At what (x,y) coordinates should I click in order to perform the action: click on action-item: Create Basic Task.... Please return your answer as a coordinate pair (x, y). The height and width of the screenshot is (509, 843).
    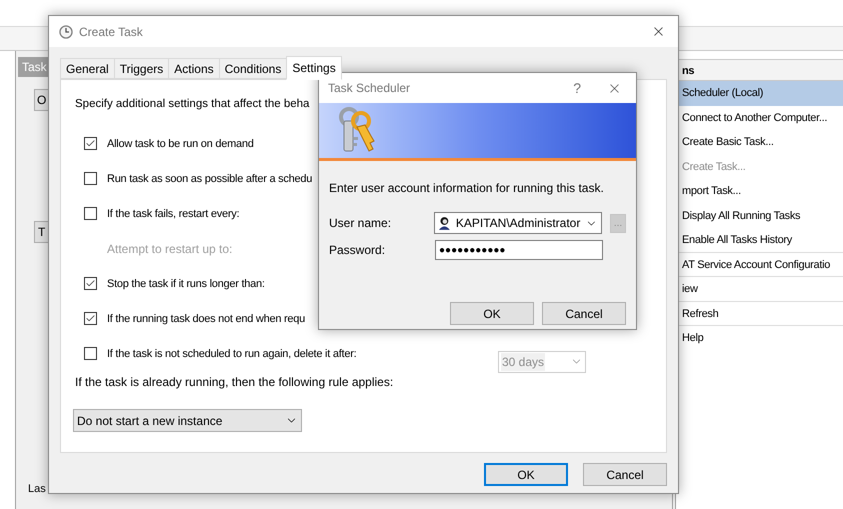
    Looking at the image, I should click on (759, 142).